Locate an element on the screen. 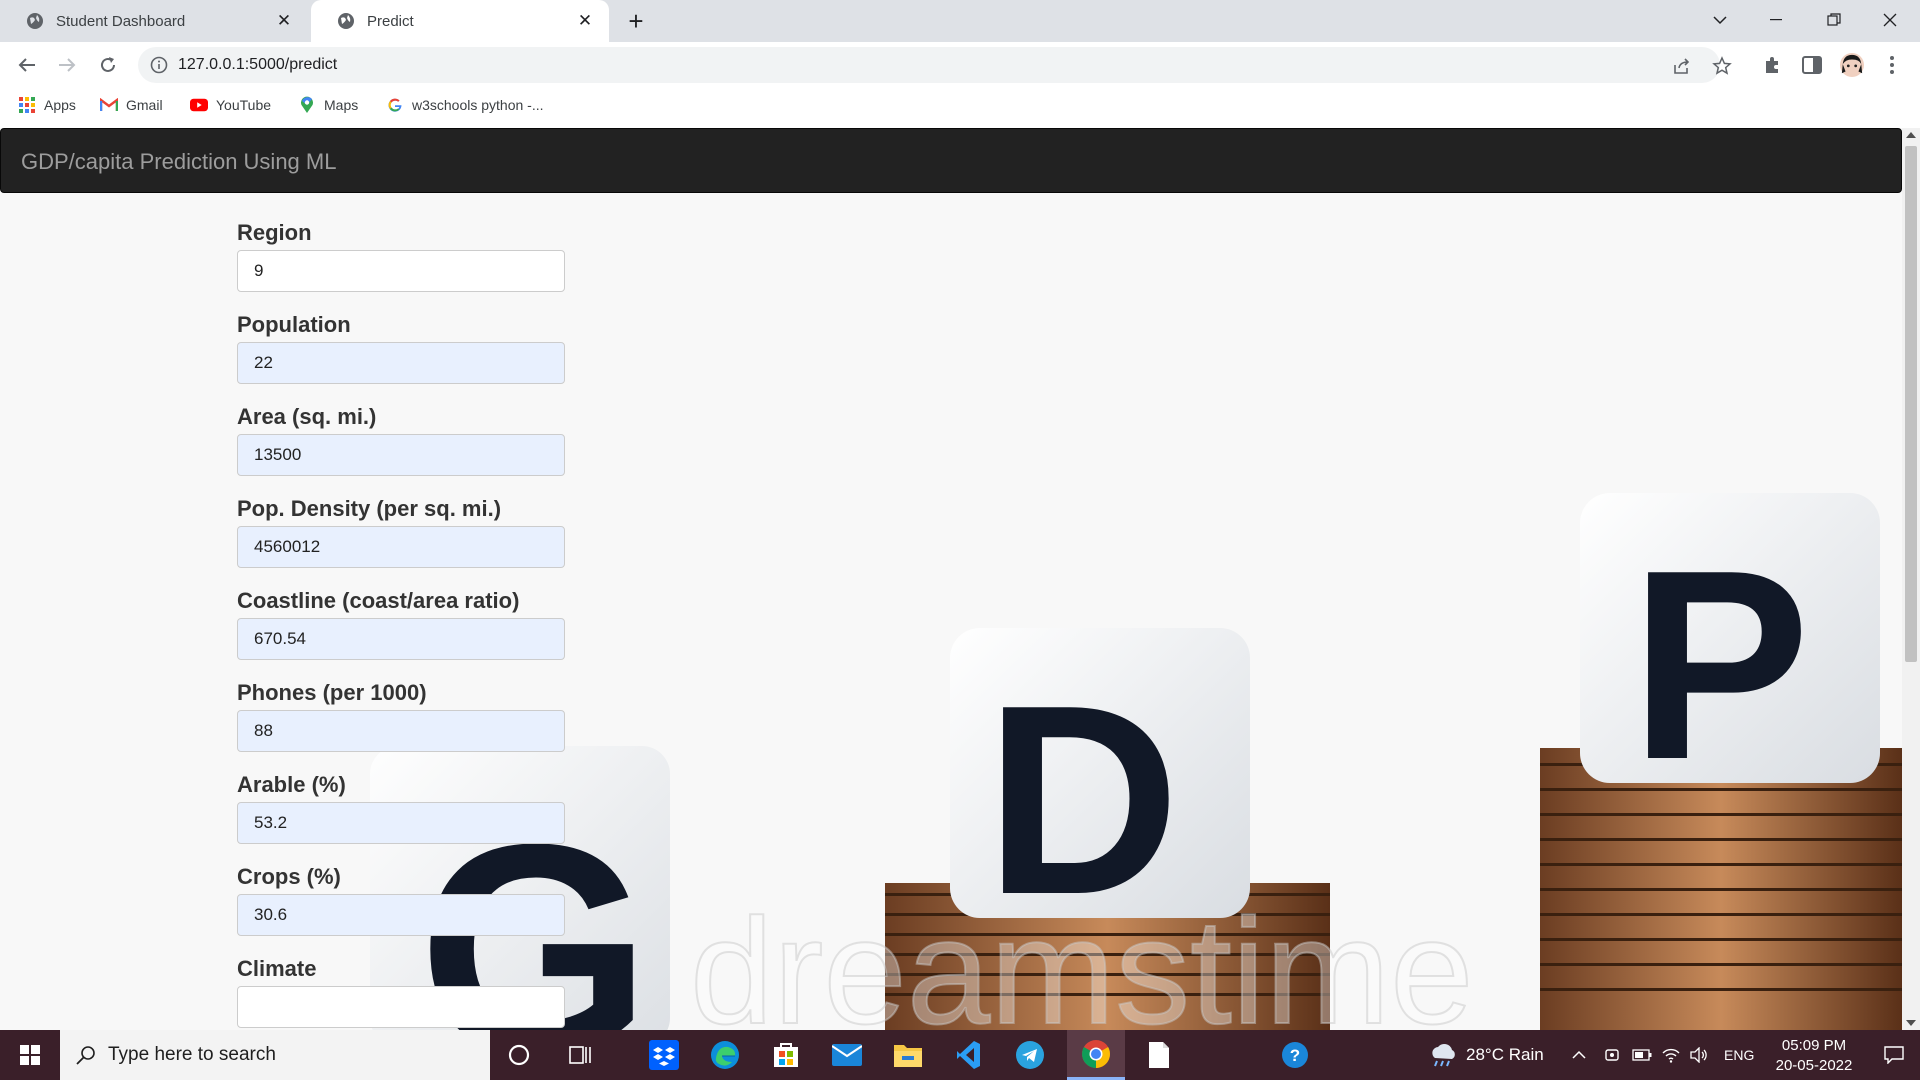  field-climate: Climate is located at coordinates (402, 992).